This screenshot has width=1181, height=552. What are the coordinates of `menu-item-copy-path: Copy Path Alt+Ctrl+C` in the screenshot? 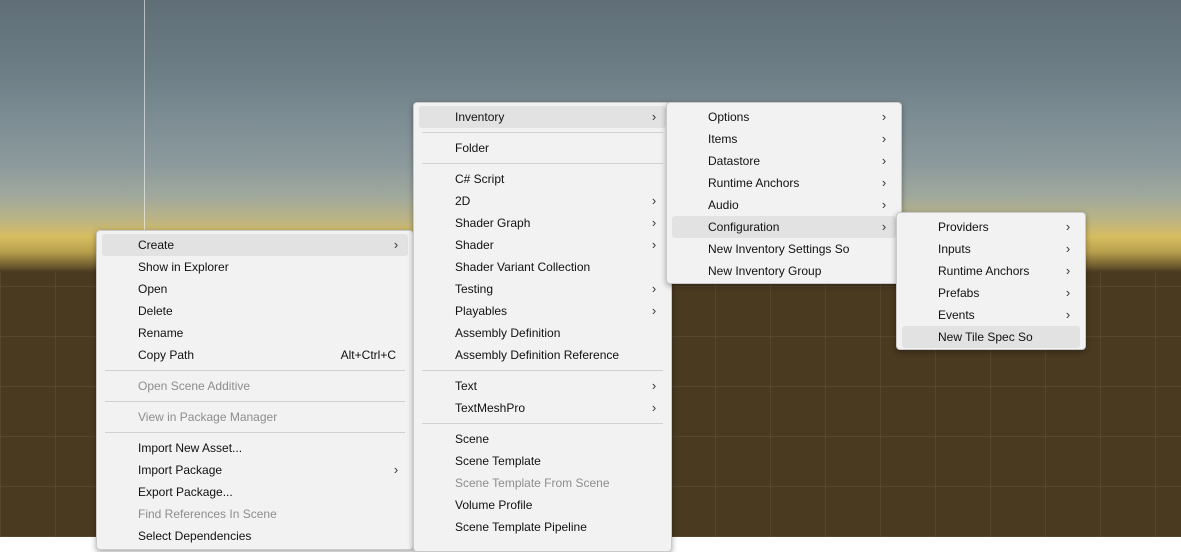 It's located at (255, 355).